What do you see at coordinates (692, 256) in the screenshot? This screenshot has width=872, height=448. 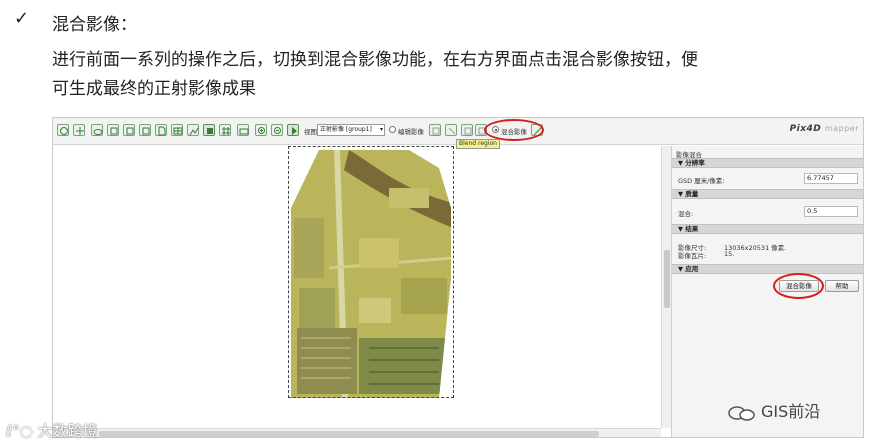 I see `tile-count-label: 影像瓦片:` at bounding box center [692, 256].